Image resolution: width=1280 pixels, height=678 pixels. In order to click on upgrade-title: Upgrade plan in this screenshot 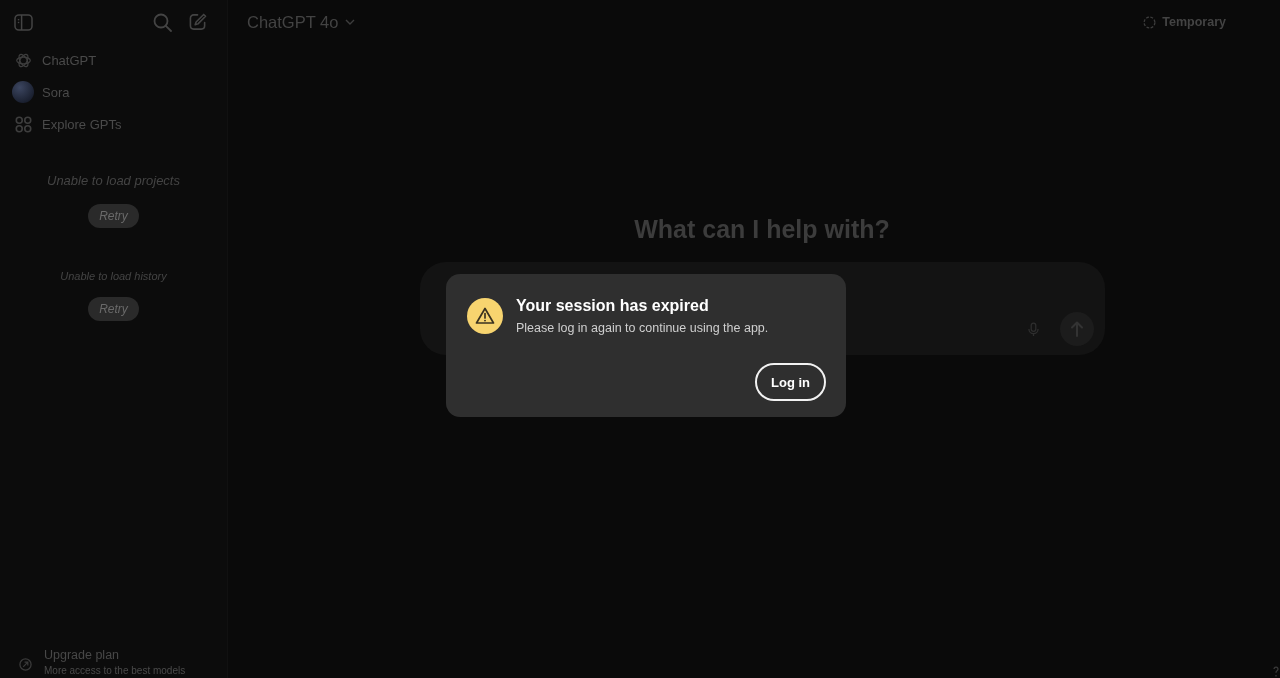, I will do `click(82, 655)`.